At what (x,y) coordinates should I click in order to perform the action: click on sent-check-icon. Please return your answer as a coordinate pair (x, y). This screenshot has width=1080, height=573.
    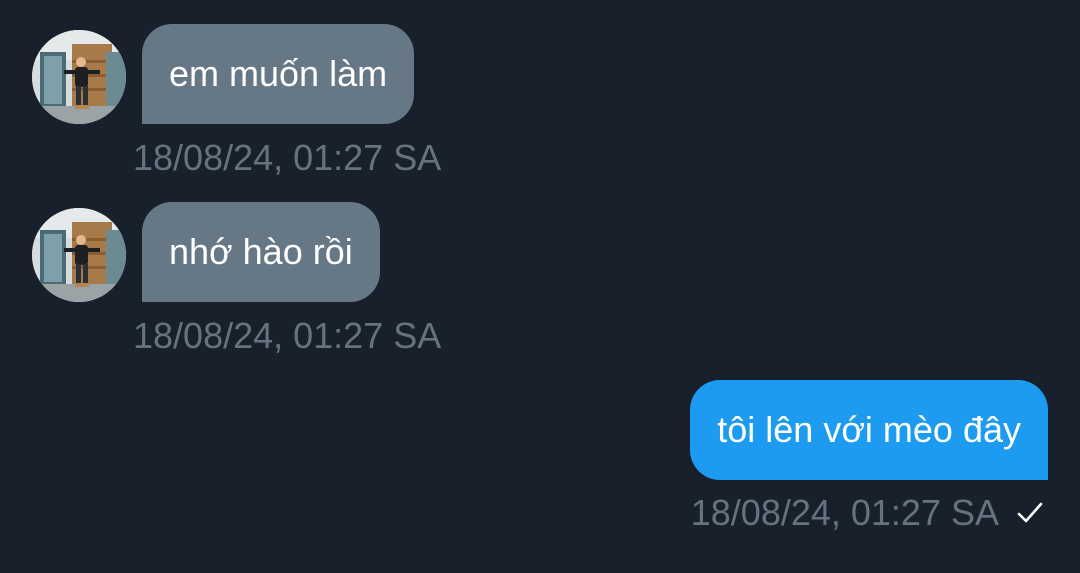
    Looking at the image, I should click on (1030, 513).